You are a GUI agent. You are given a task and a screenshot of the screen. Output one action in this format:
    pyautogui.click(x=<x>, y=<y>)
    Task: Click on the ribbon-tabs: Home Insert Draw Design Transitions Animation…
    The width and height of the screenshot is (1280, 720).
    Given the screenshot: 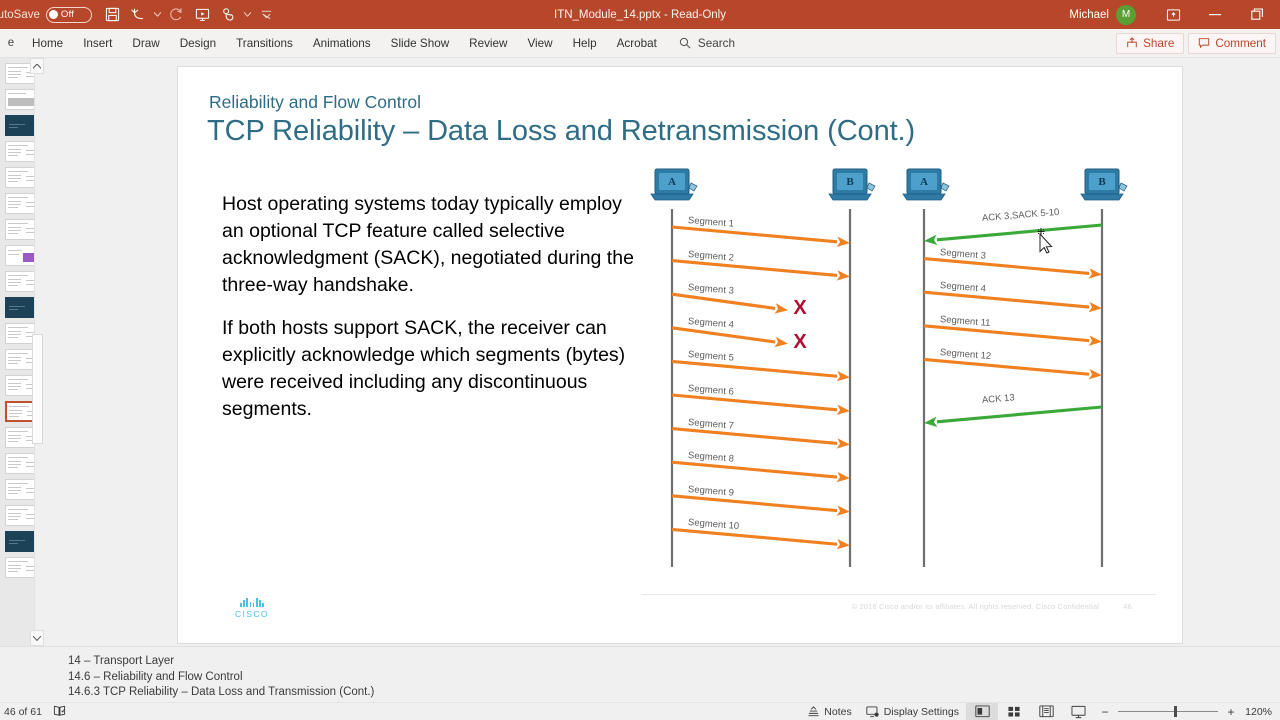 What is the action you would take?
    pyautogui.click(x=344, y=43)
    